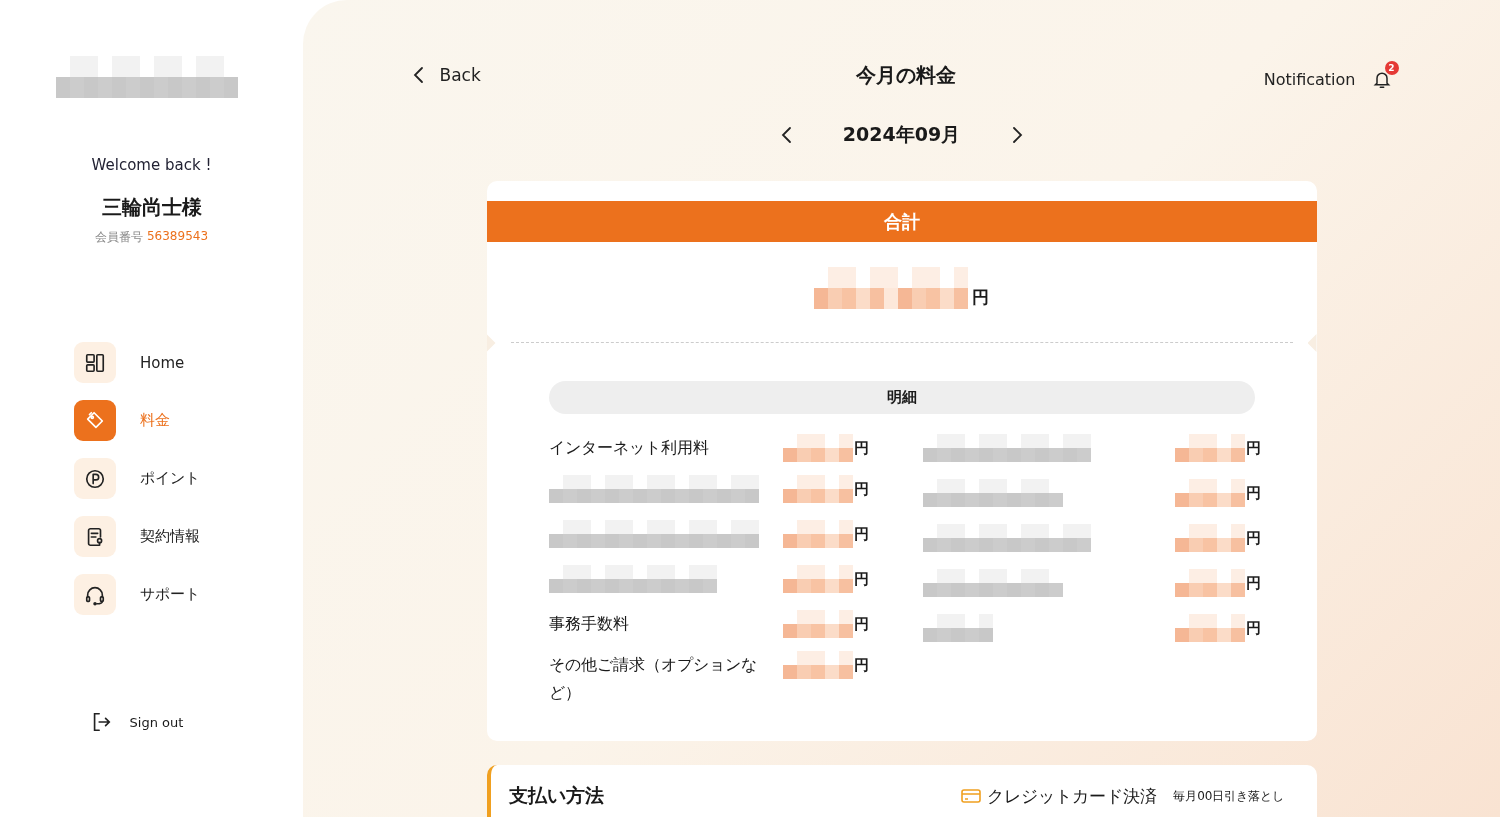 This screenshot has height=817, width=1500. I want to click on payment-method: クレジットカード決済, so click(1072, 796).